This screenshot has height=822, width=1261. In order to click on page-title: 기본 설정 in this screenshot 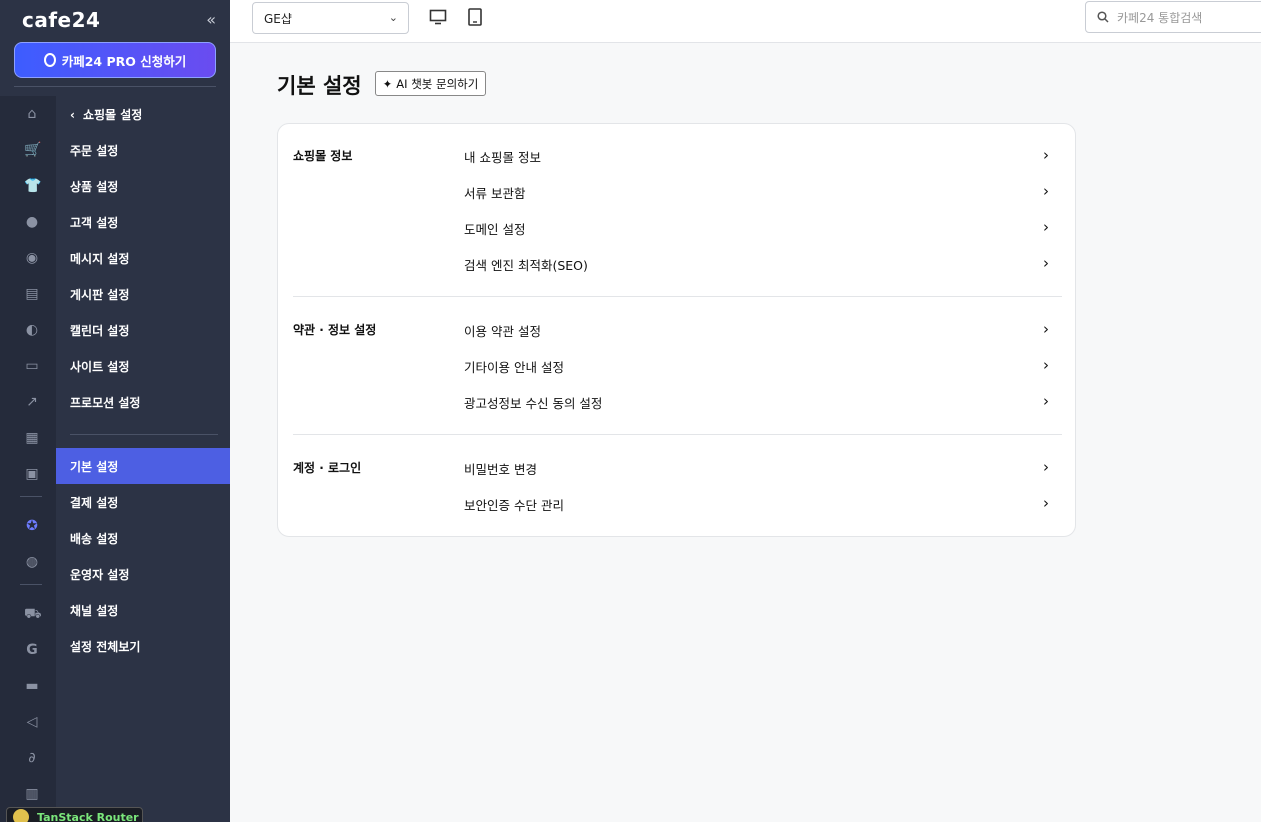, I will do `click(319, 86)`.